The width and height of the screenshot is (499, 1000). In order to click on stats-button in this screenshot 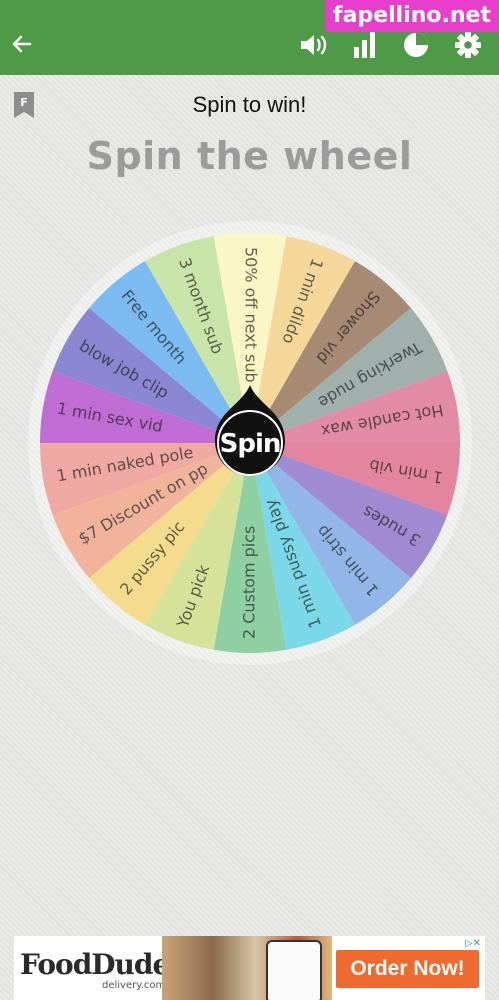, I will do `click(365, 45)`.